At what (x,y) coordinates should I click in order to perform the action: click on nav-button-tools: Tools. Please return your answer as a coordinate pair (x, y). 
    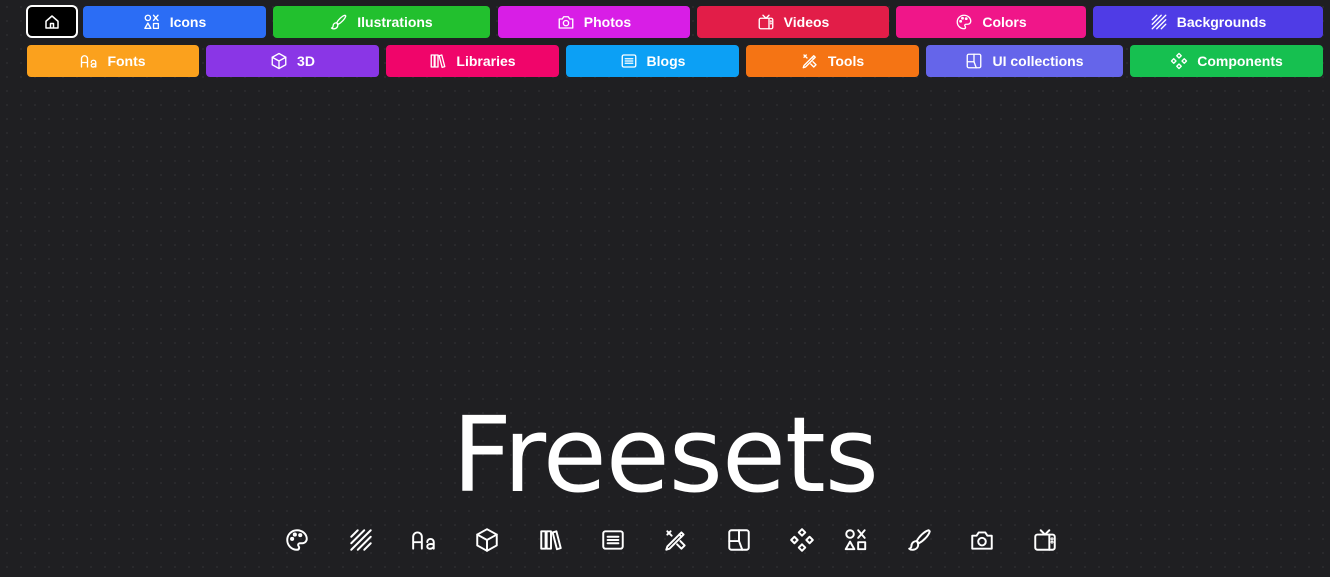
    Looking at the image, I should click on (832, 61).